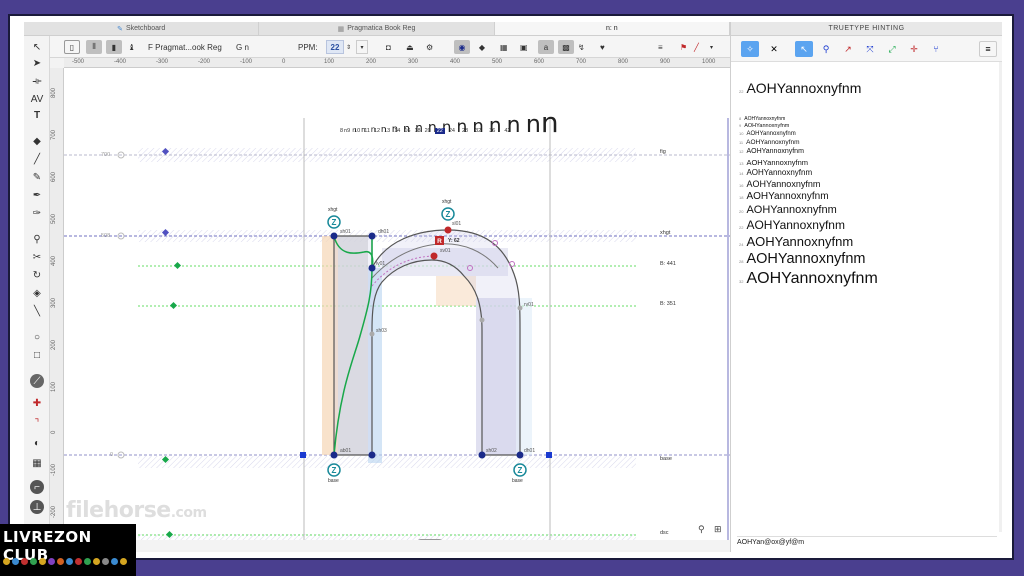 The image size is (1024, 576). What do you see at coordinates (566, 47) in the screenshot?
I see `pixel-icon: ▩` at bounding box center [566, 47].